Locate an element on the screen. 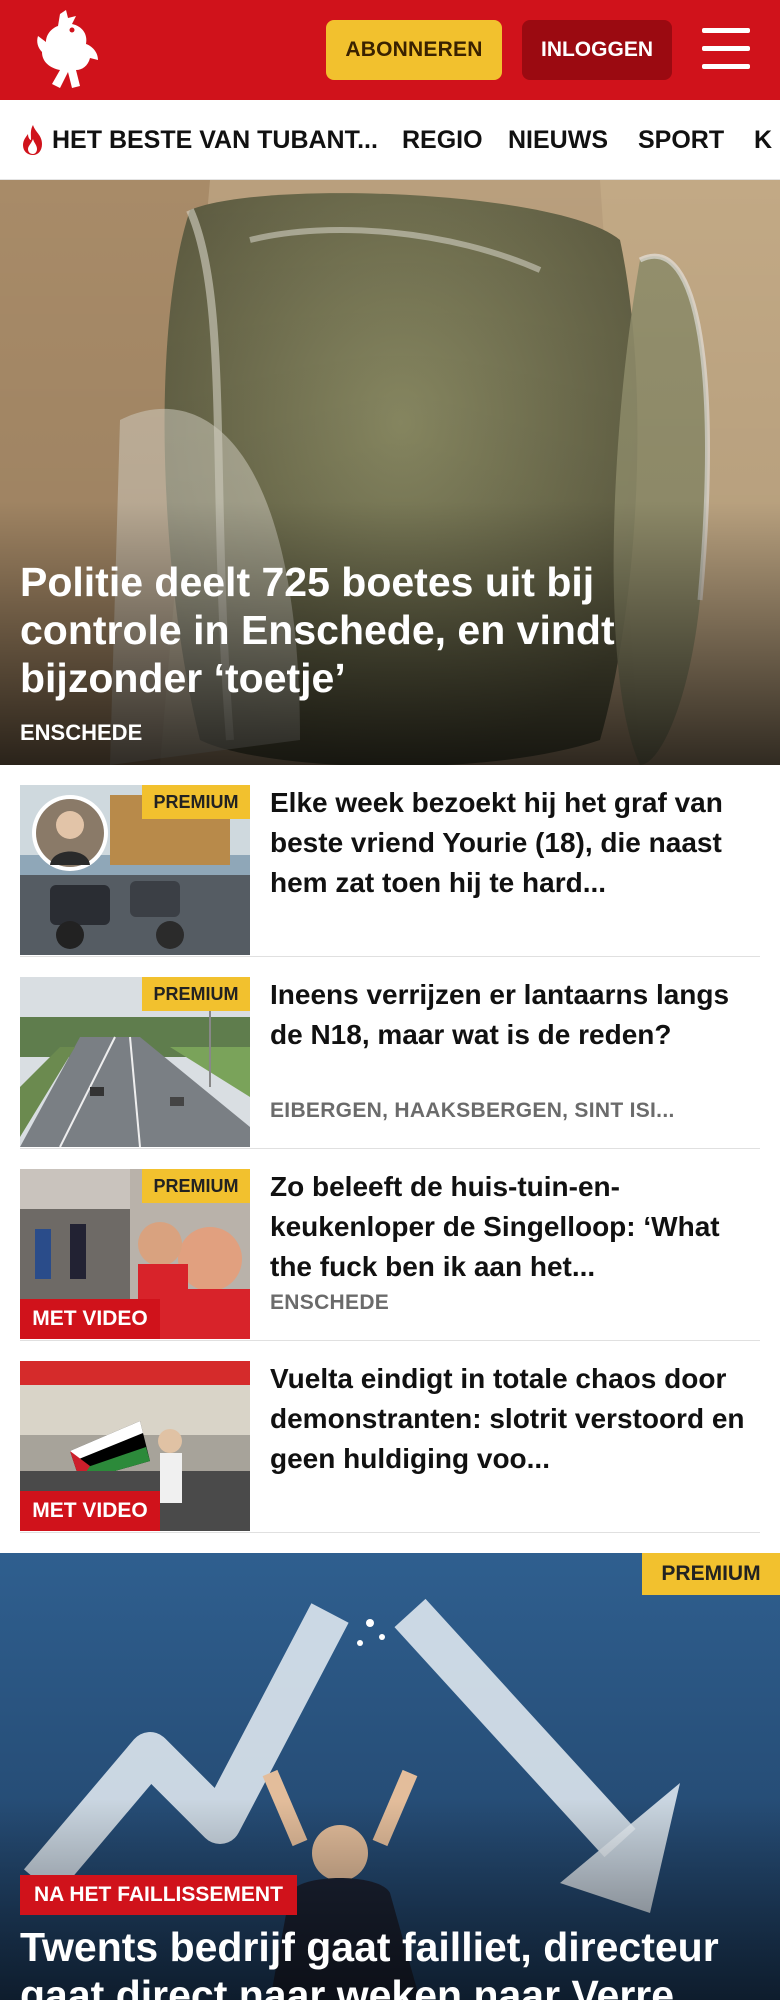 Image resolution: width=780 pixels, height=2000 pixels. hamburger-menu-icon is located at coordinates (726, 49).